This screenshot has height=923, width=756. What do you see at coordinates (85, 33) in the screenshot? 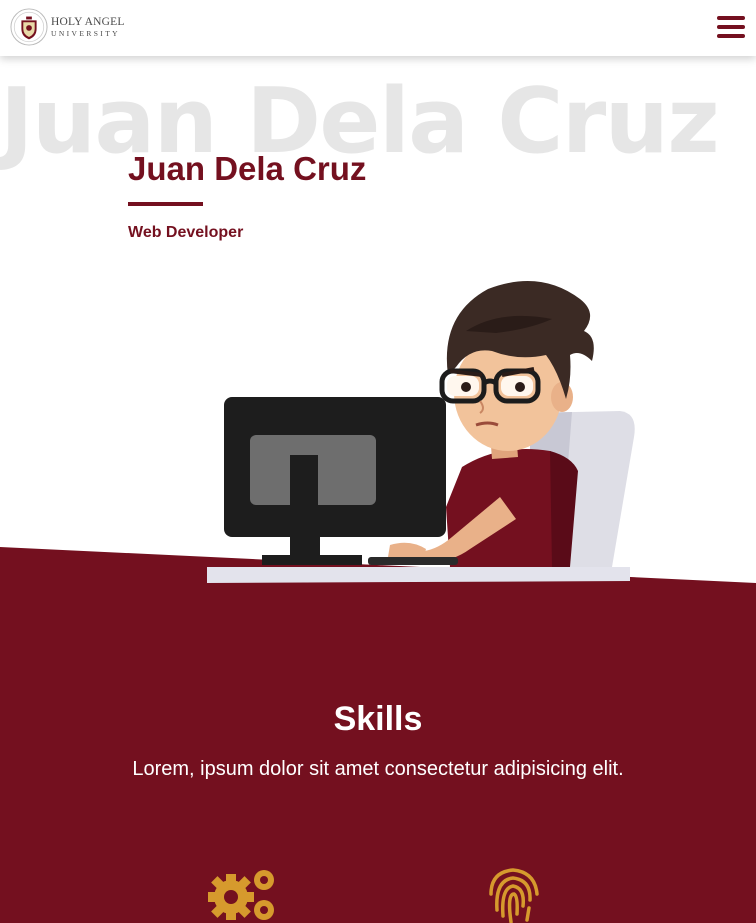
I see `logo-line2: UNIVERSITY` at bounding box center [85, 33].